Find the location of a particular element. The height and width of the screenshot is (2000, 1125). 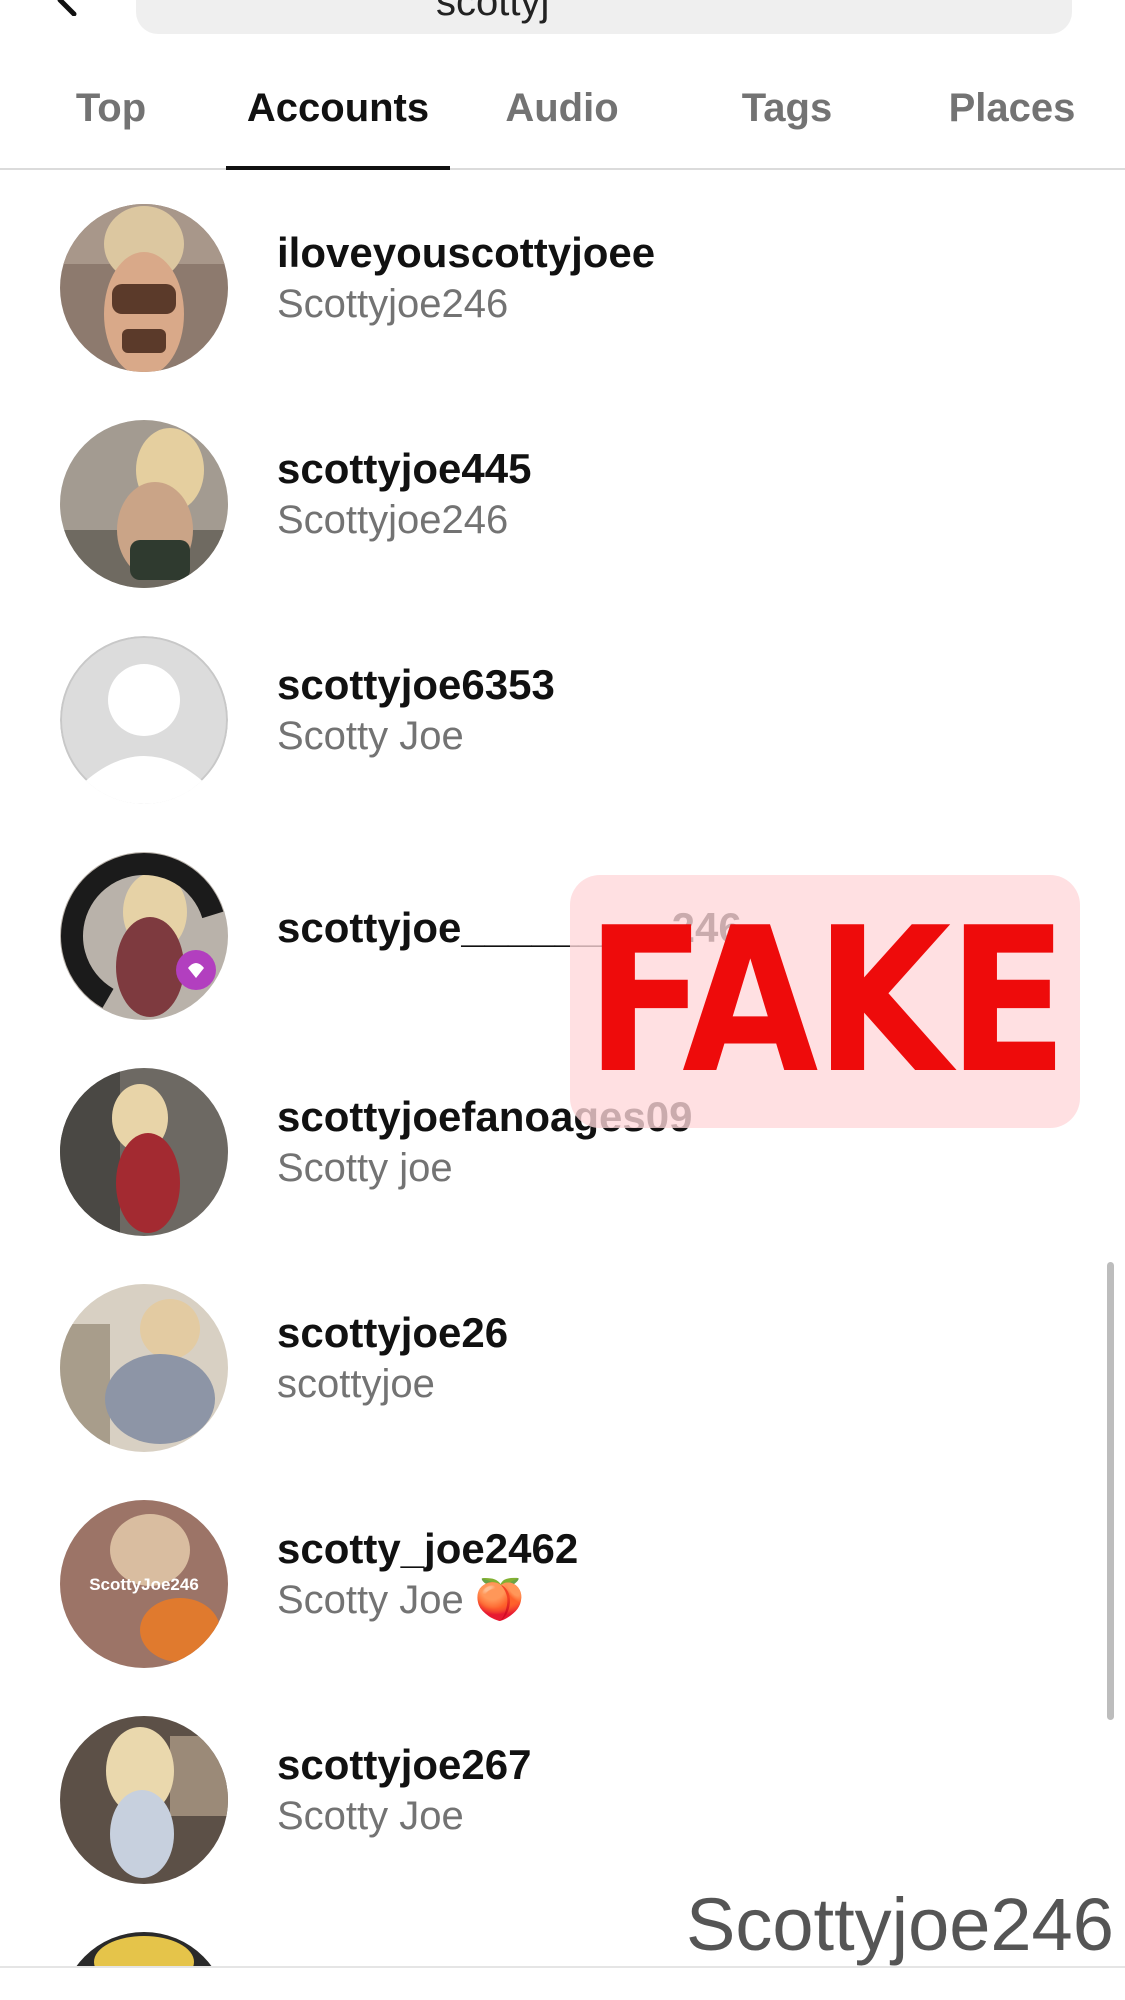

account-username: scottyjoe6353 is located at coordinates (416, 684).